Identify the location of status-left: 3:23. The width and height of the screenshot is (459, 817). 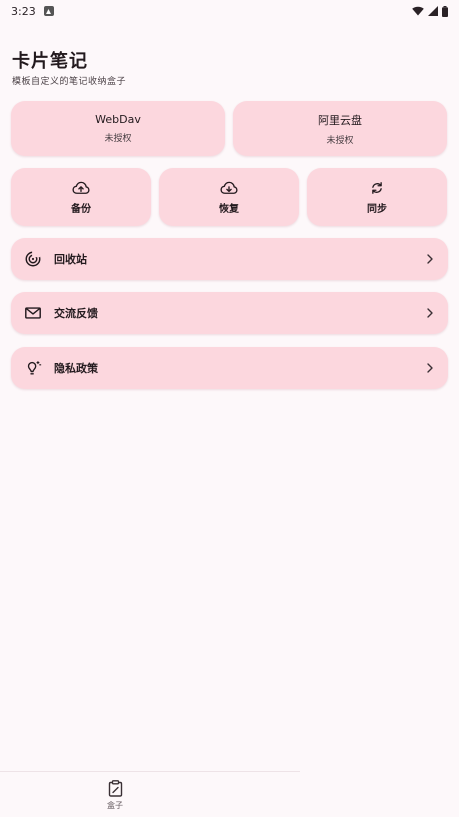
(32, 11).